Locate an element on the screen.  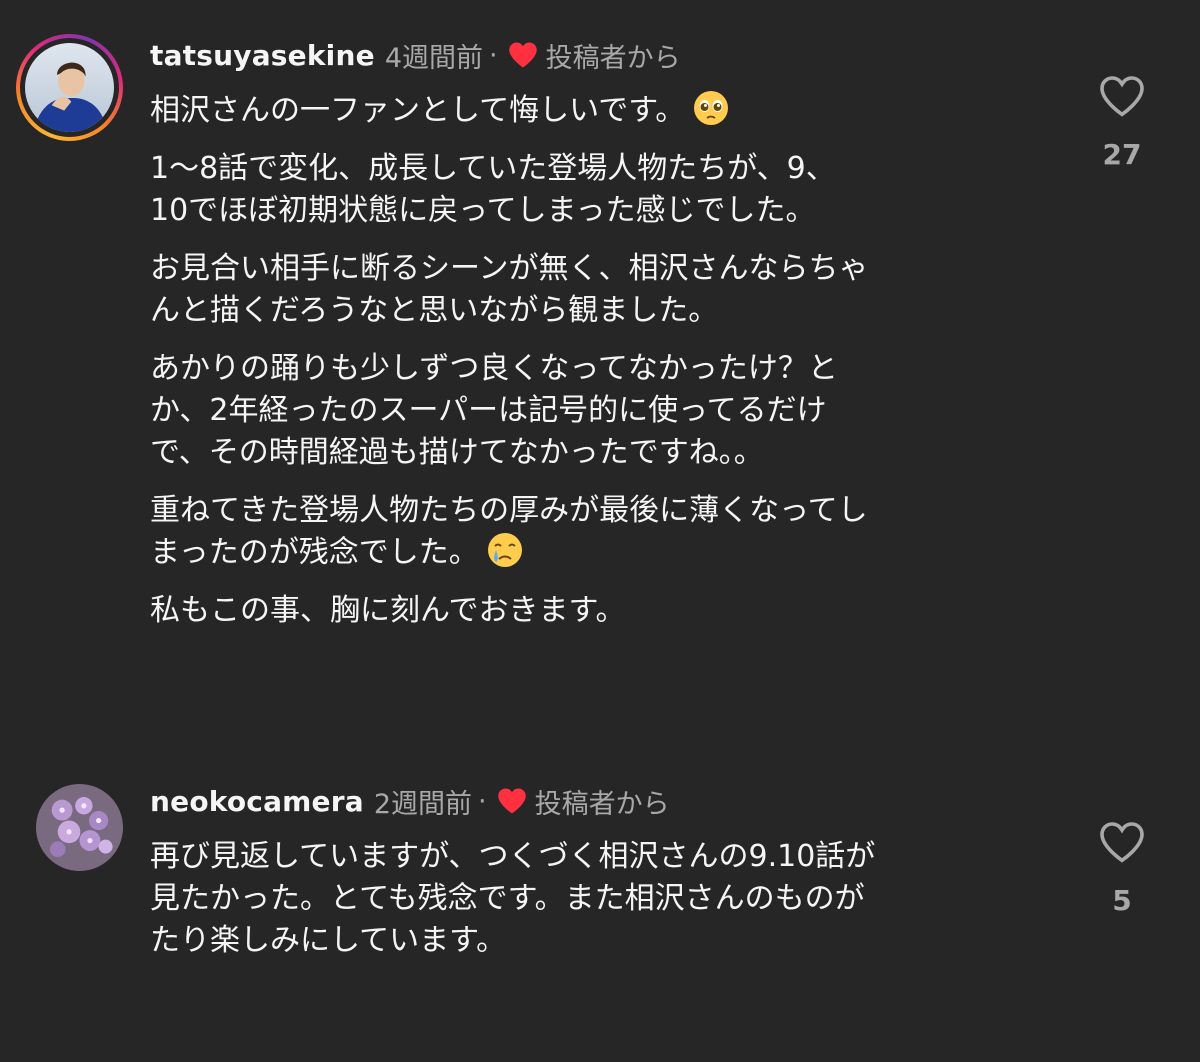
username: neokocamera is located at coordinates (257, 801).